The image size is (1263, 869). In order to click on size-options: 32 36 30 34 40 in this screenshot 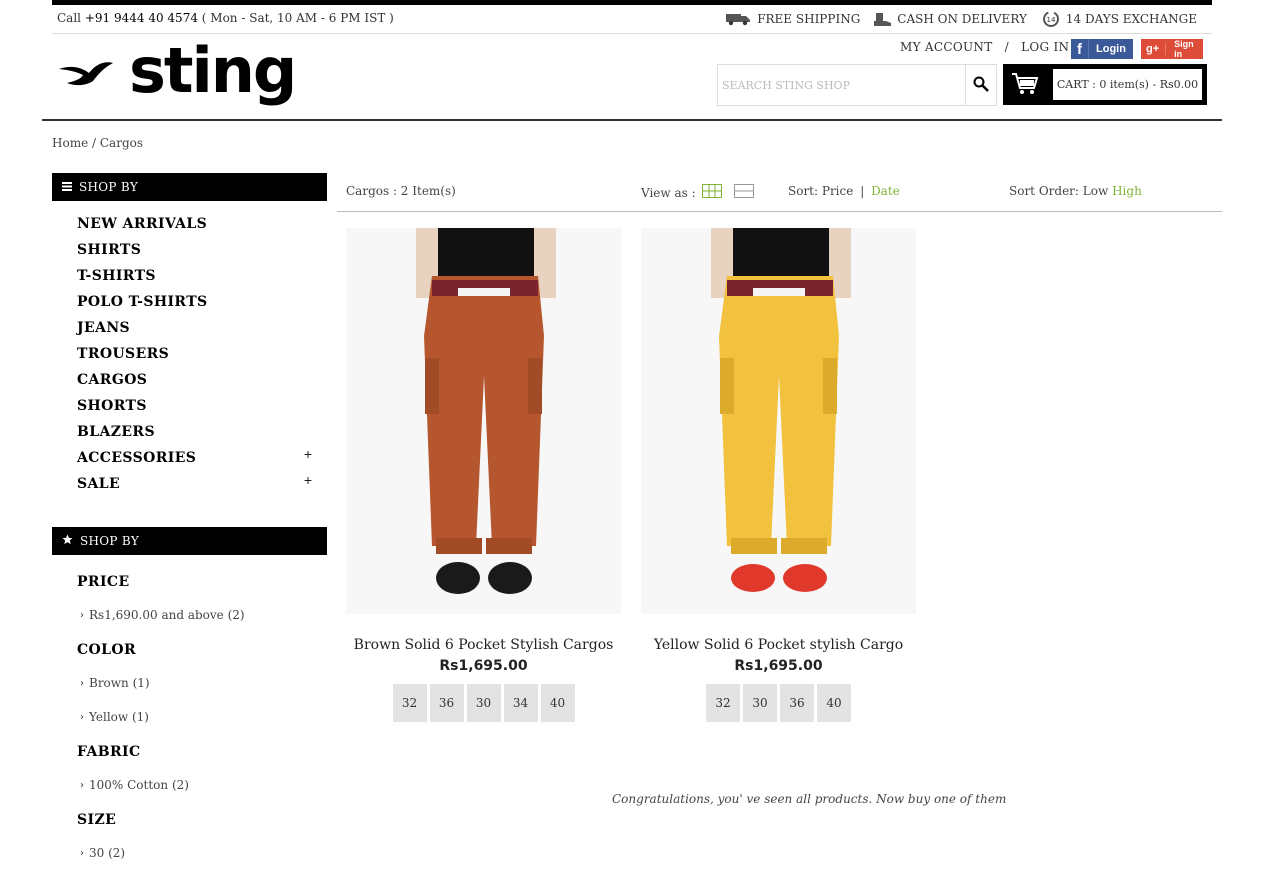, I will do `click(483, 703)`.